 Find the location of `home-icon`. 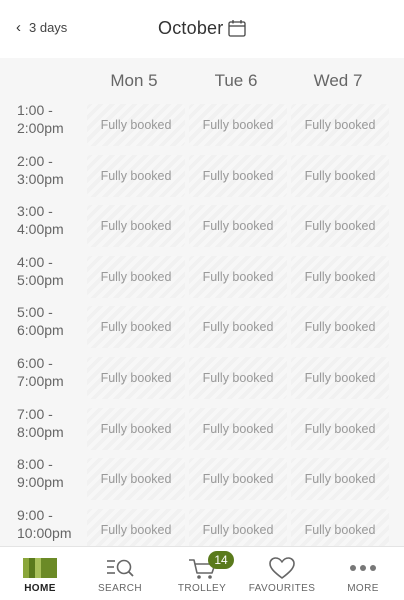

home-icon is located at coordinates (40, 568).